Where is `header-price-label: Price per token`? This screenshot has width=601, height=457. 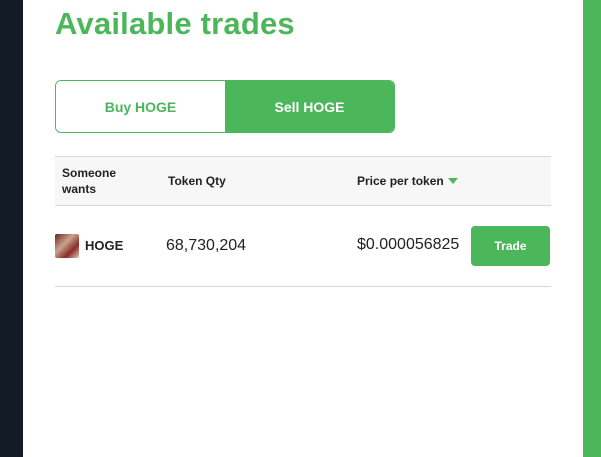
header-price-label: Price per token is located at coordinates (400, 181).